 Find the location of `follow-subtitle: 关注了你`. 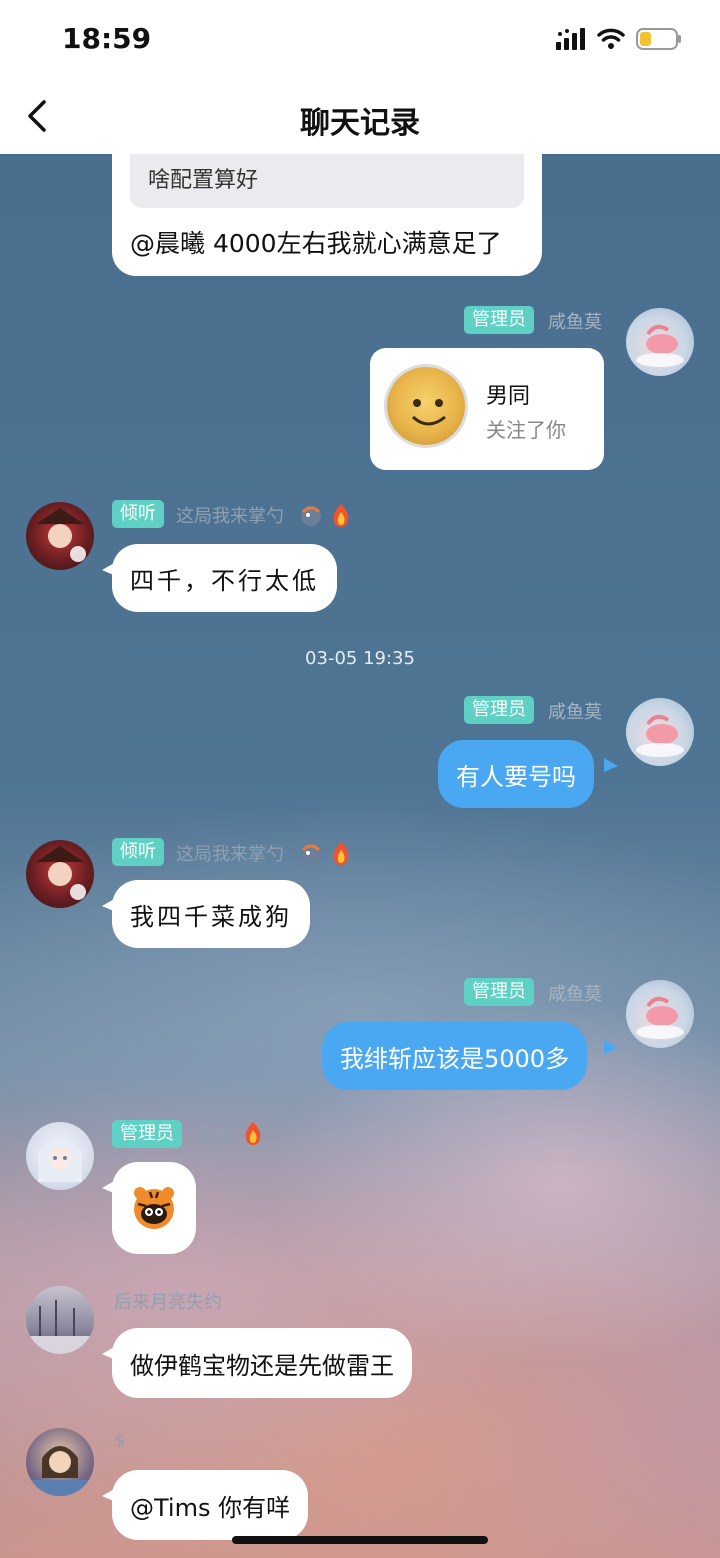

follow-subtitle: 关注了你 is located at coordinates (526, 430).